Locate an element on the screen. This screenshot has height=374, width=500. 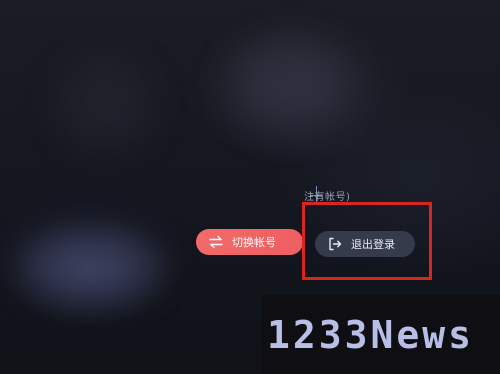
swap-arrows-icon is located at coordinates (216, 242).